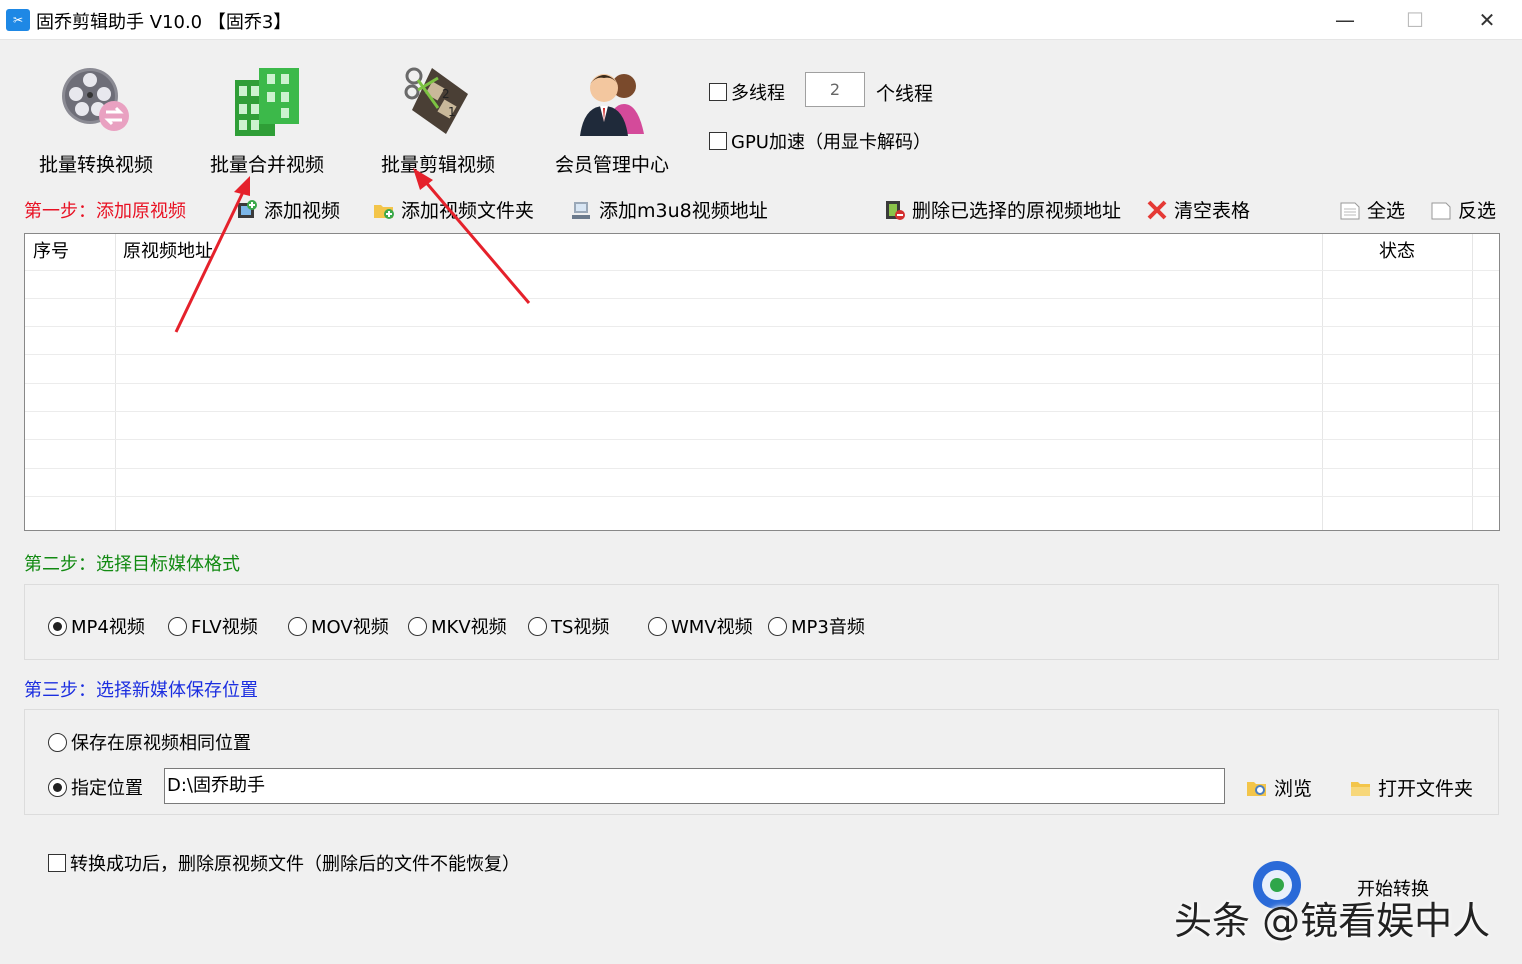 The image size is (1522, 964). What do you see at coordinates (352, 250) in the screenshot?
I see `annotation-arrows` at bounding box center [352, 250].